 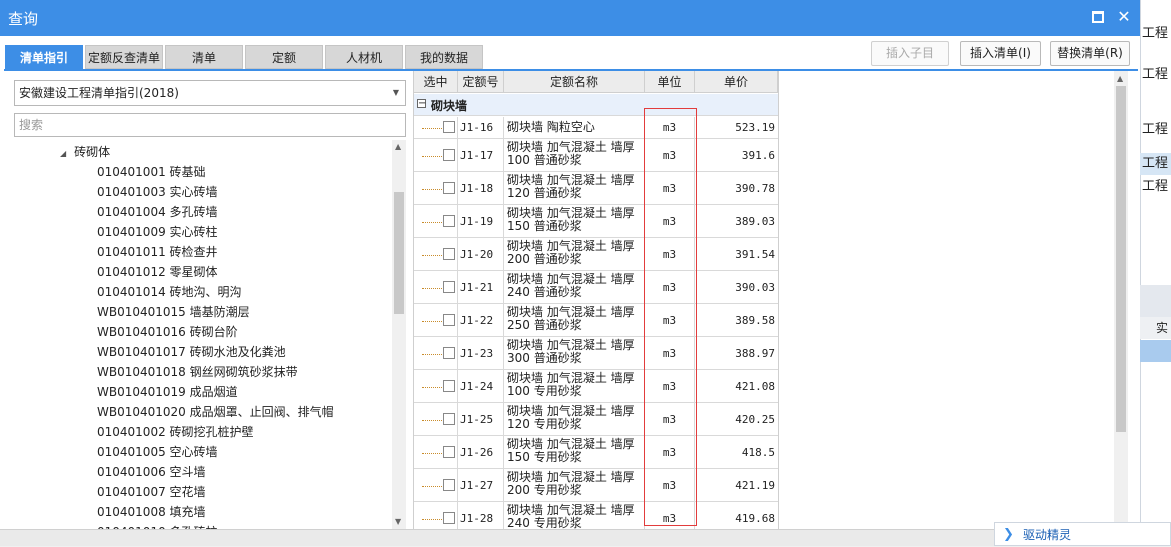 I want to click on price-cell: 420.25, so click(x=755, y=419).